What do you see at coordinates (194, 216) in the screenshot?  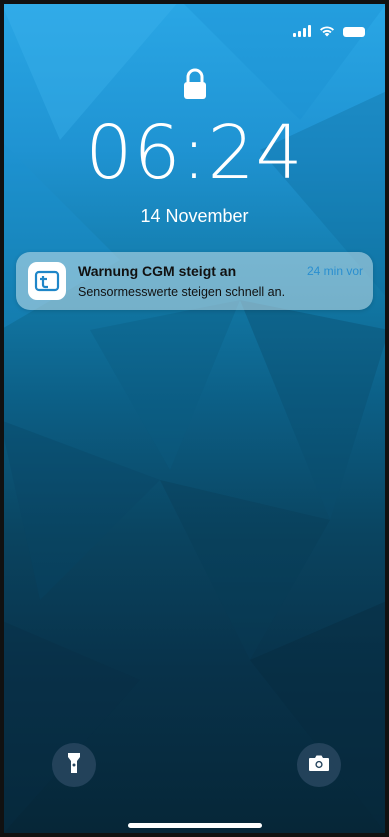 I see `clock-date: 14 November` at bounding box center [194, 216].